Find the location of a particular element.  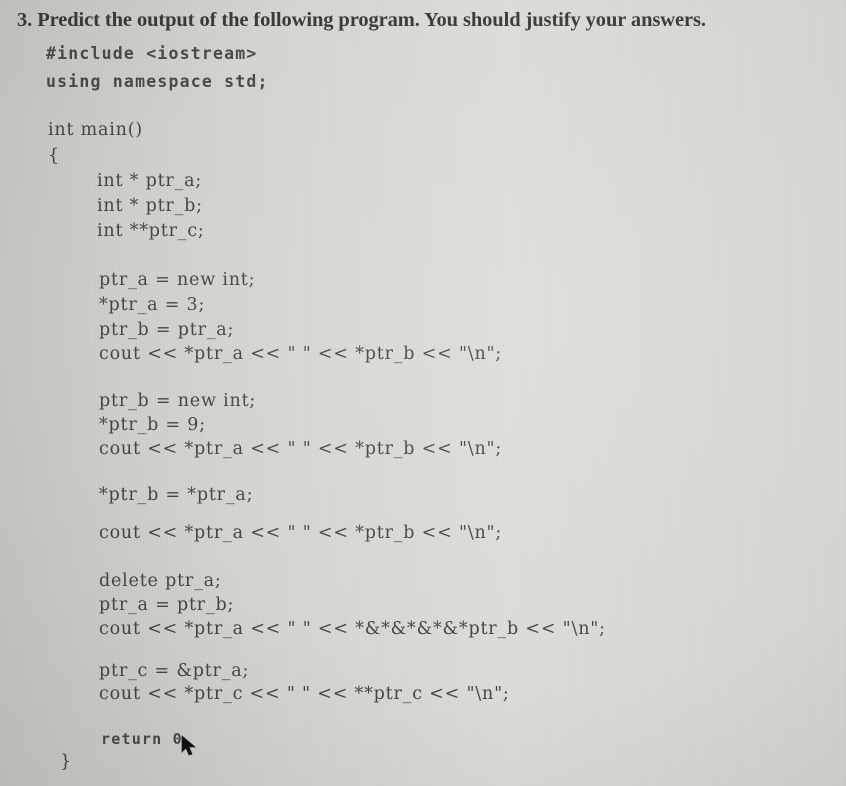

code-line-close-brace: } is located at coordinates (66, 762).